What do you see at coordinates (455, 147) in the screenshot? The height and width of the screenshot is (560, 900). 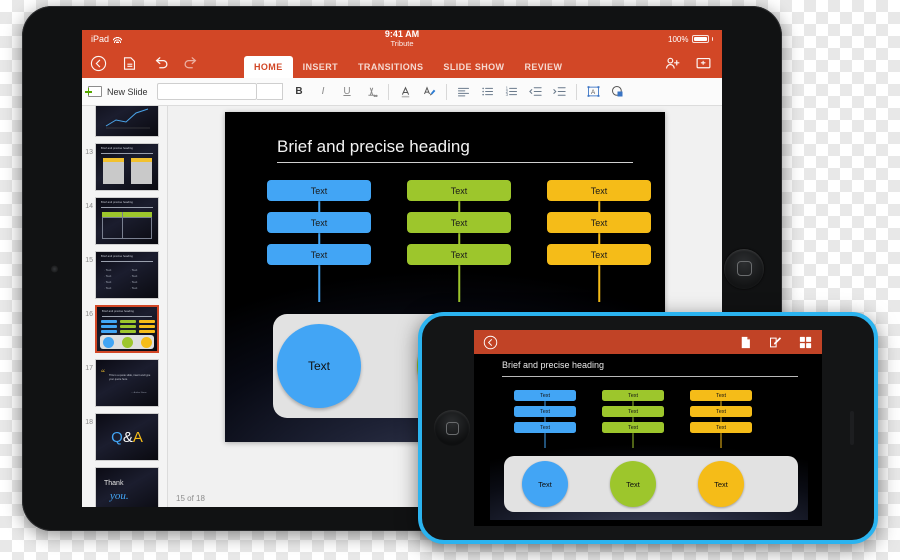 I see `slide-title: Brief and precise heading` at bounding box center [455, 147].